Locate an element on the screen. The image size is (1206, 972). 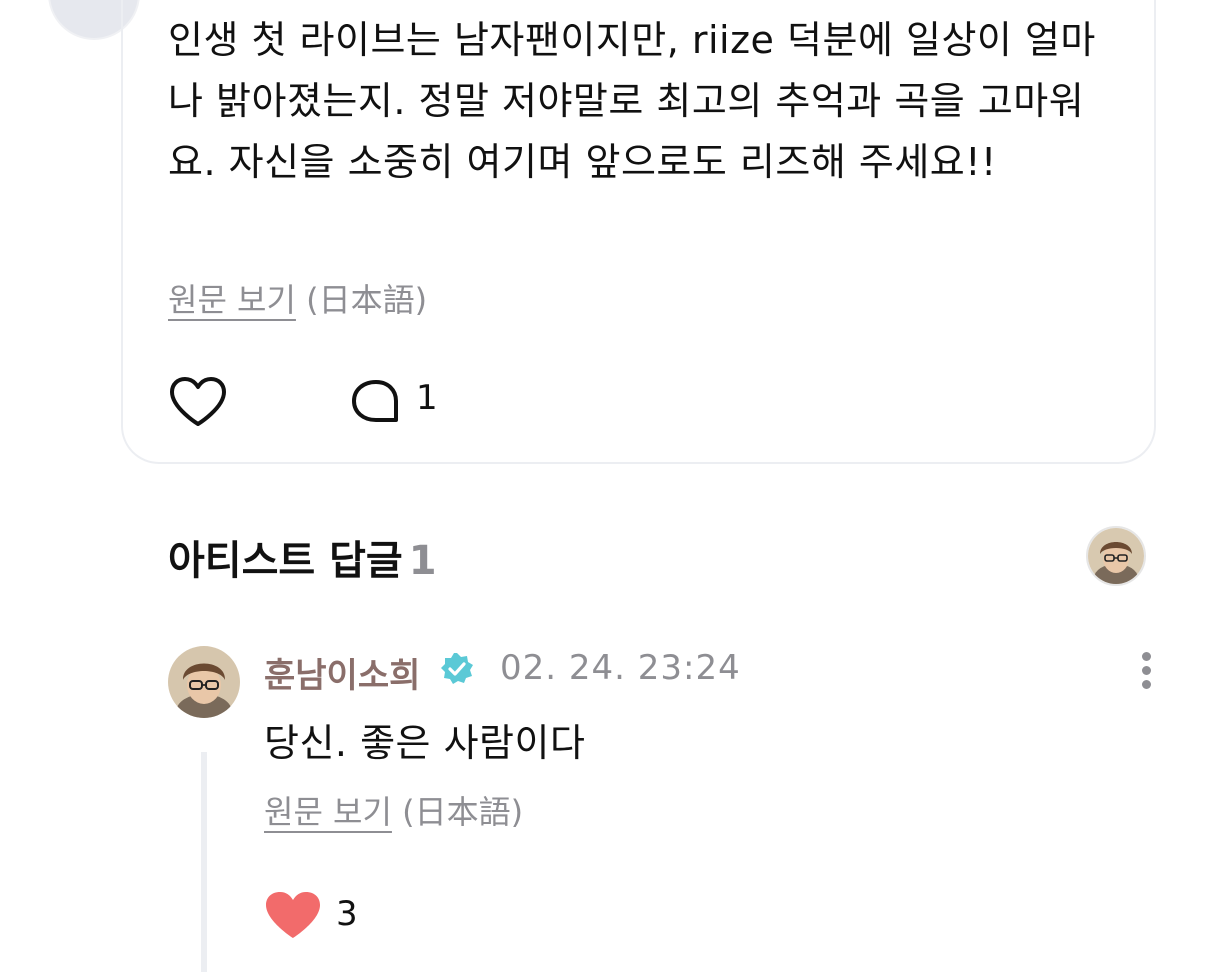
post-original-language: (日本語) is located at coordinates (367, 300).